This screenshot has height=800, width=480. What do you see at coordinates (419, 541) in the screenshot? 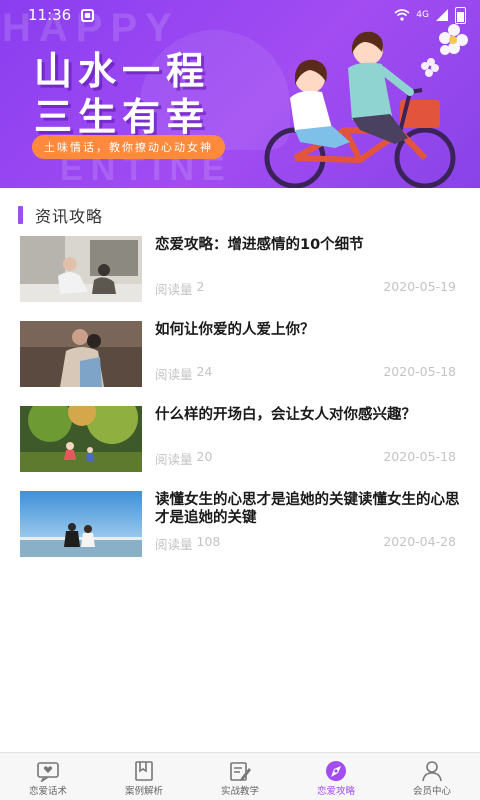
I see `article-date: 2020-04-28` at bounding box center [419, 541].